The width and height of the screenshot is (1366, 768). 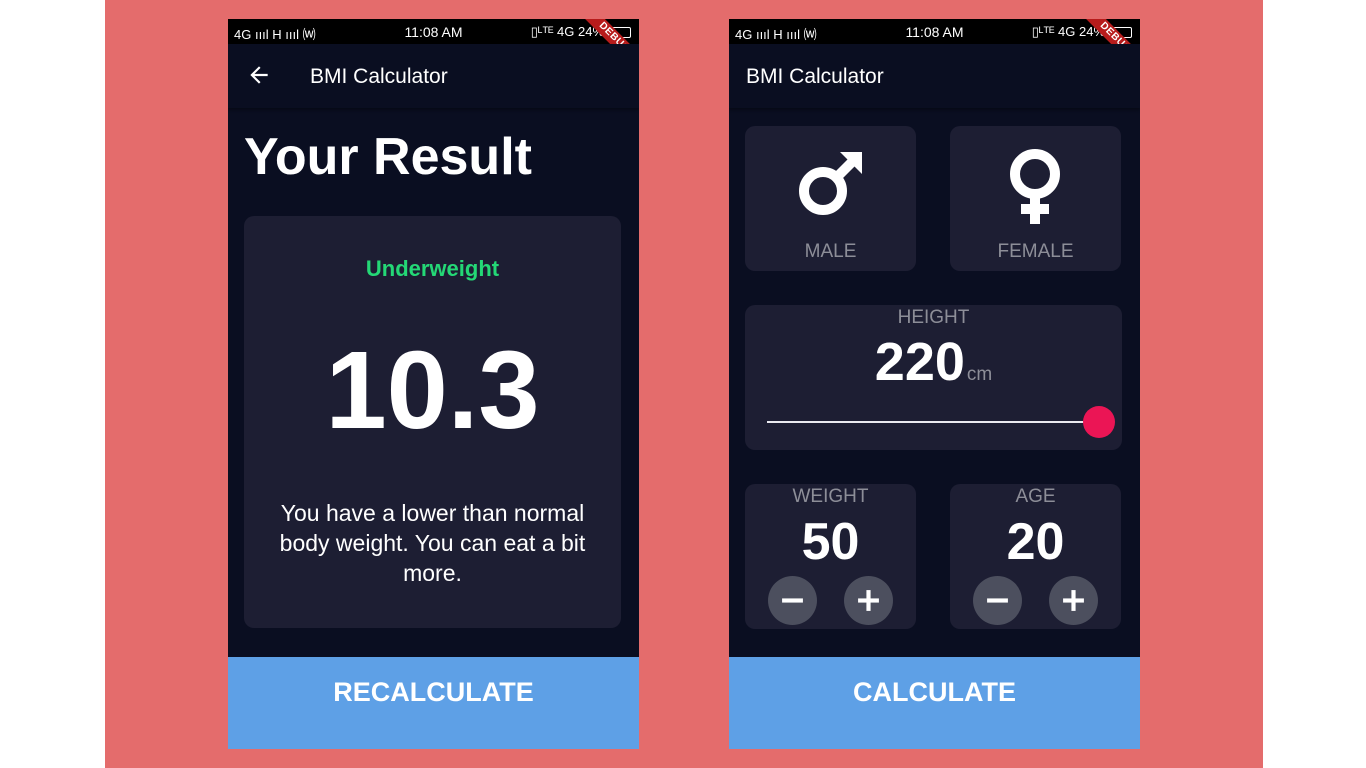 What do you see at coordinates (432, 390) in the screenshot?
I see `bmi-value: 10.3` at bounding box center [432, 390].